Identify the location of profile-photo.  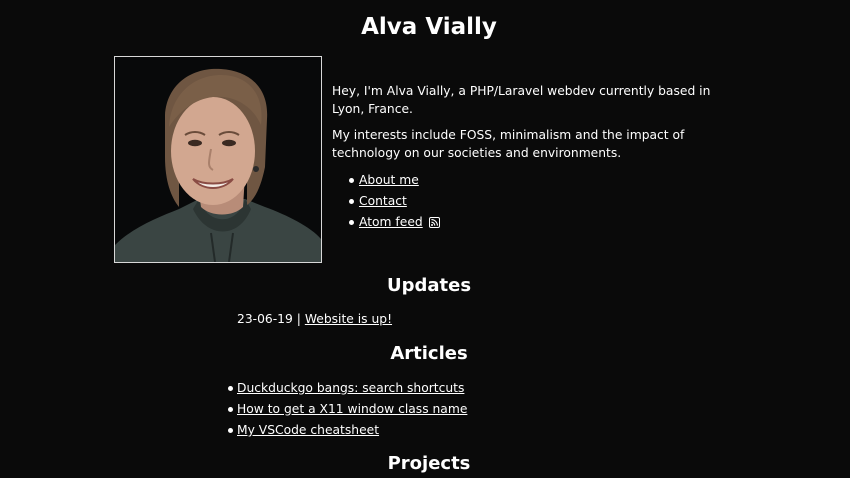
(218, 159).